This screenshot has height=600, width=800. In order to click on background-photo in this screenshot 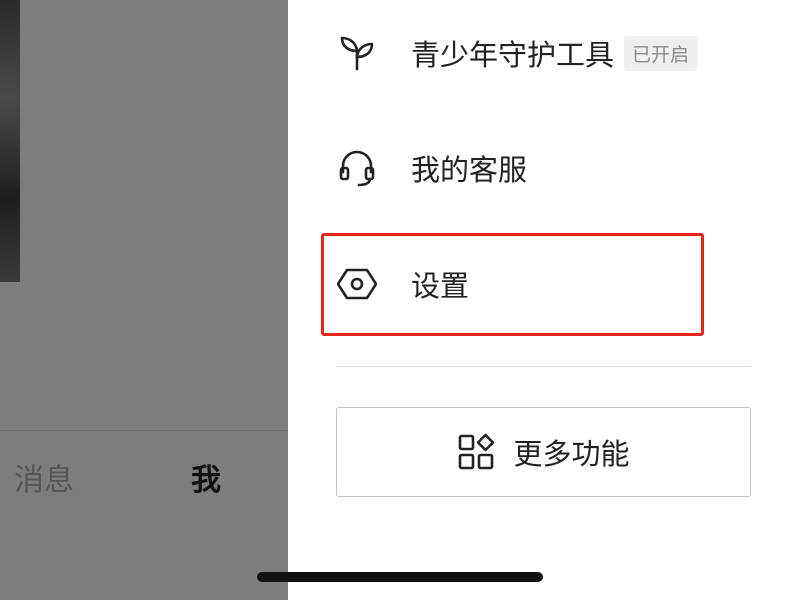, I will do `click(10, 141)`.